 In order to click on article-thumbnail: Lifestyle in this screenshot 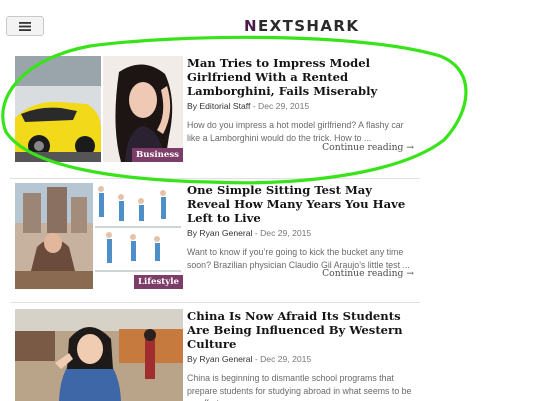, I will do `click(99, 236)`.